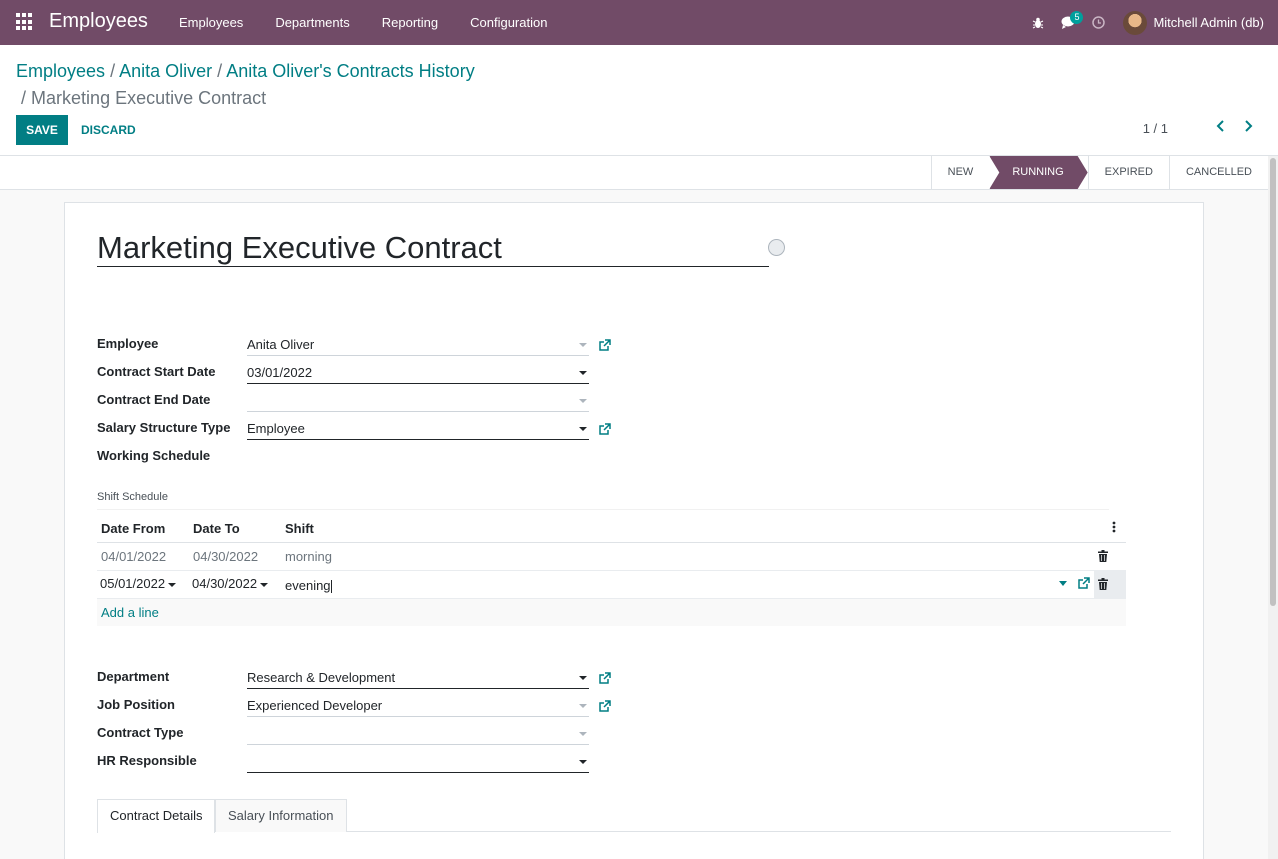  What do you see at coordinates (1038, 22) in the screenshot?
I see `debug-bug-icon` at bounding box center [1038, 22].